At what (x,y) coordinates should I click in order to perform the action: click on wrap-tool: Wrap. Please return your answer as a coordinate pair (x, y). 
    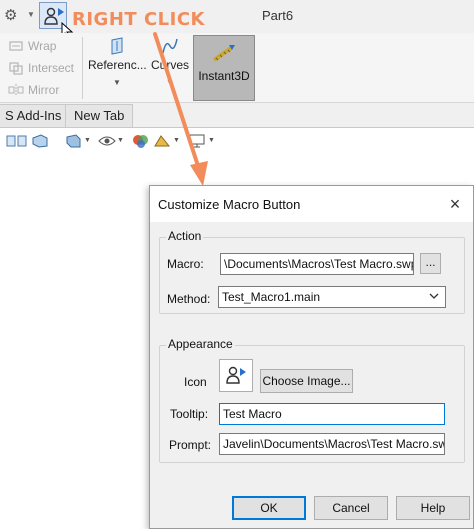
    Looking at the image, I should click on (32, 46).